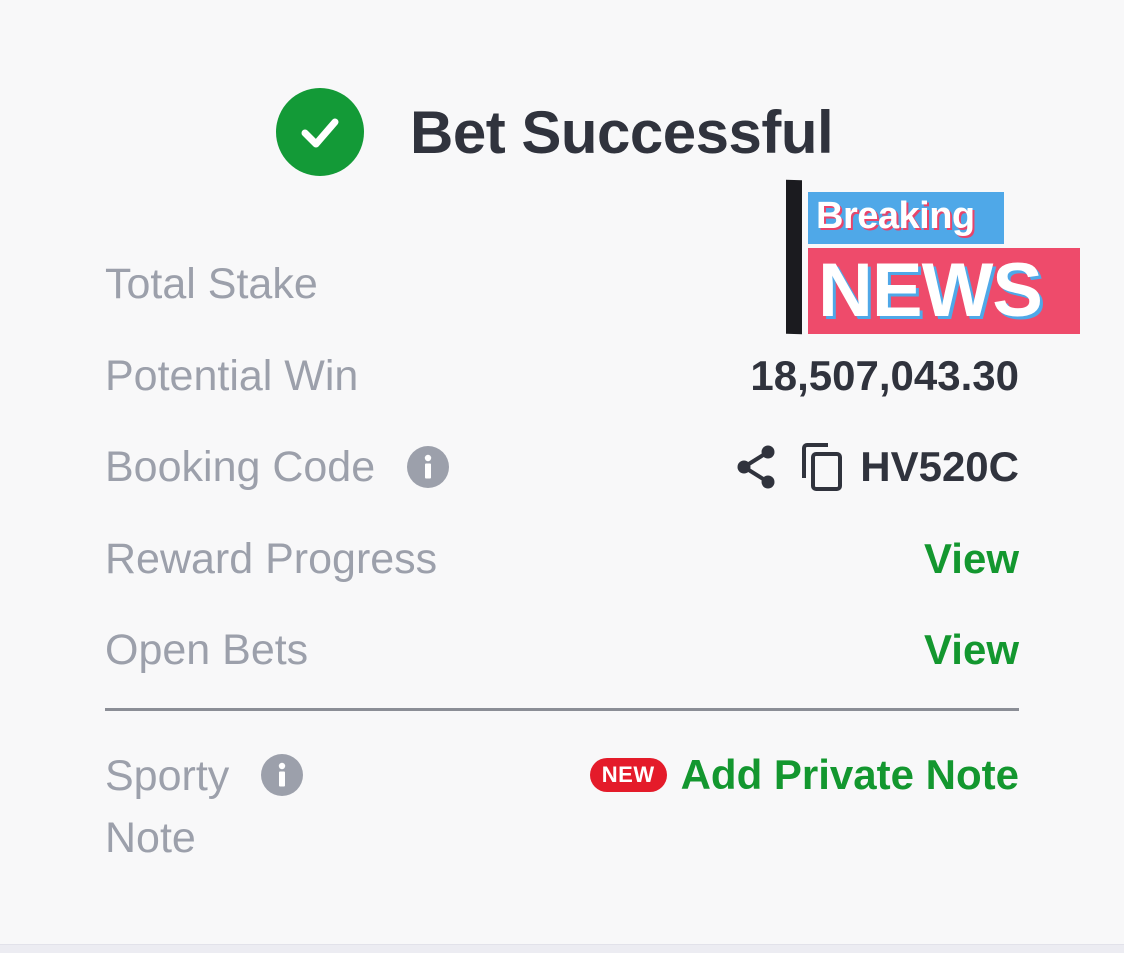 This screenshot has height=953, width=1124. What do you see at coordinates (240, 466) in the screenshot?
I see `booking-code-label: Booking Code` at bounding box center [240, 466].